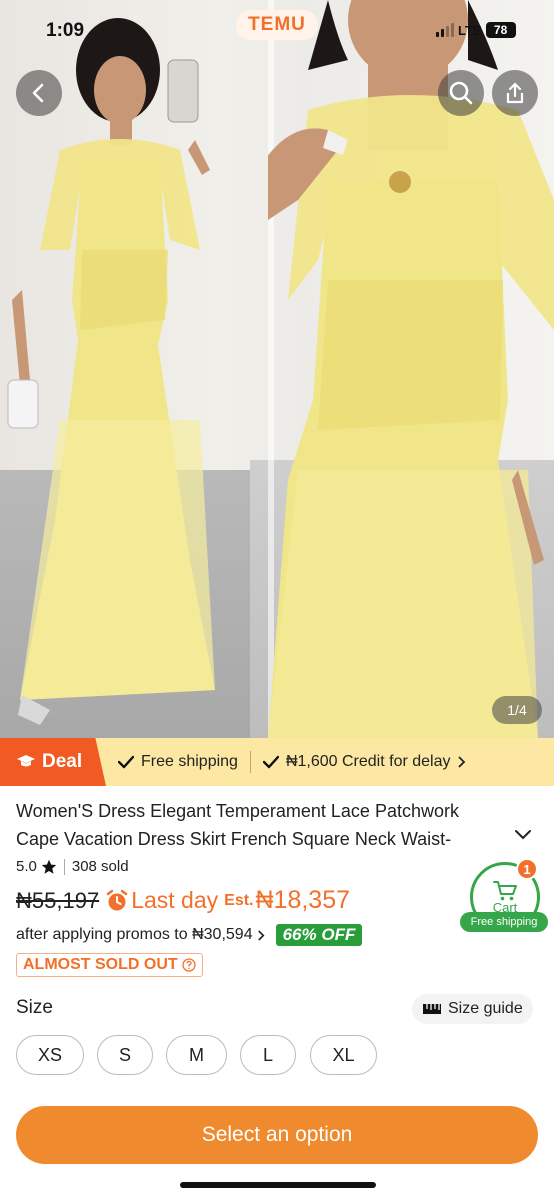 The image size is (554, 1199). I want to click on rating-row: 5.0 308 sold, so click(72, 866).